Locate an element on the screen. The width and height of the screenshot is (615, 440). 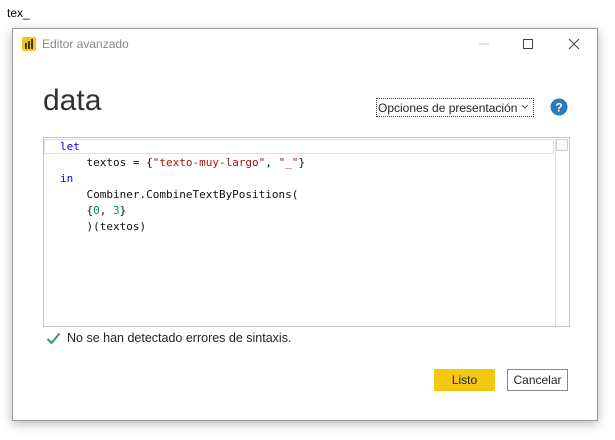
display-options-dropdown: Opciones de presentación is located at coordinates (455, 107).